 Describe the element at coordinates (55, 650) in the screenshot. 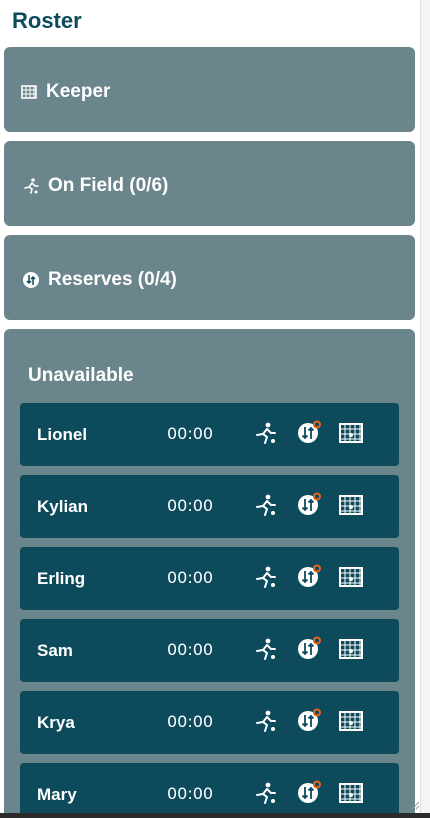

I see `player-name: Sam` at that location.